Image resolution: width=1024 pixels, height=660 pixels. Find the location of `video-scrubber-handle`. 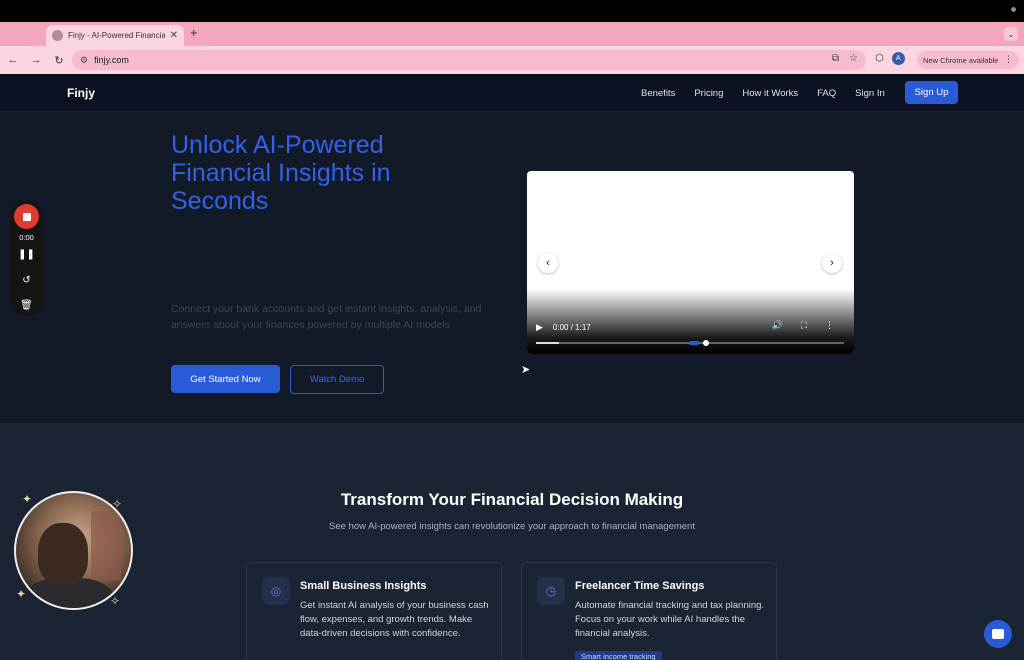

video-scrubber-handle is located at coordinates (706, 343).